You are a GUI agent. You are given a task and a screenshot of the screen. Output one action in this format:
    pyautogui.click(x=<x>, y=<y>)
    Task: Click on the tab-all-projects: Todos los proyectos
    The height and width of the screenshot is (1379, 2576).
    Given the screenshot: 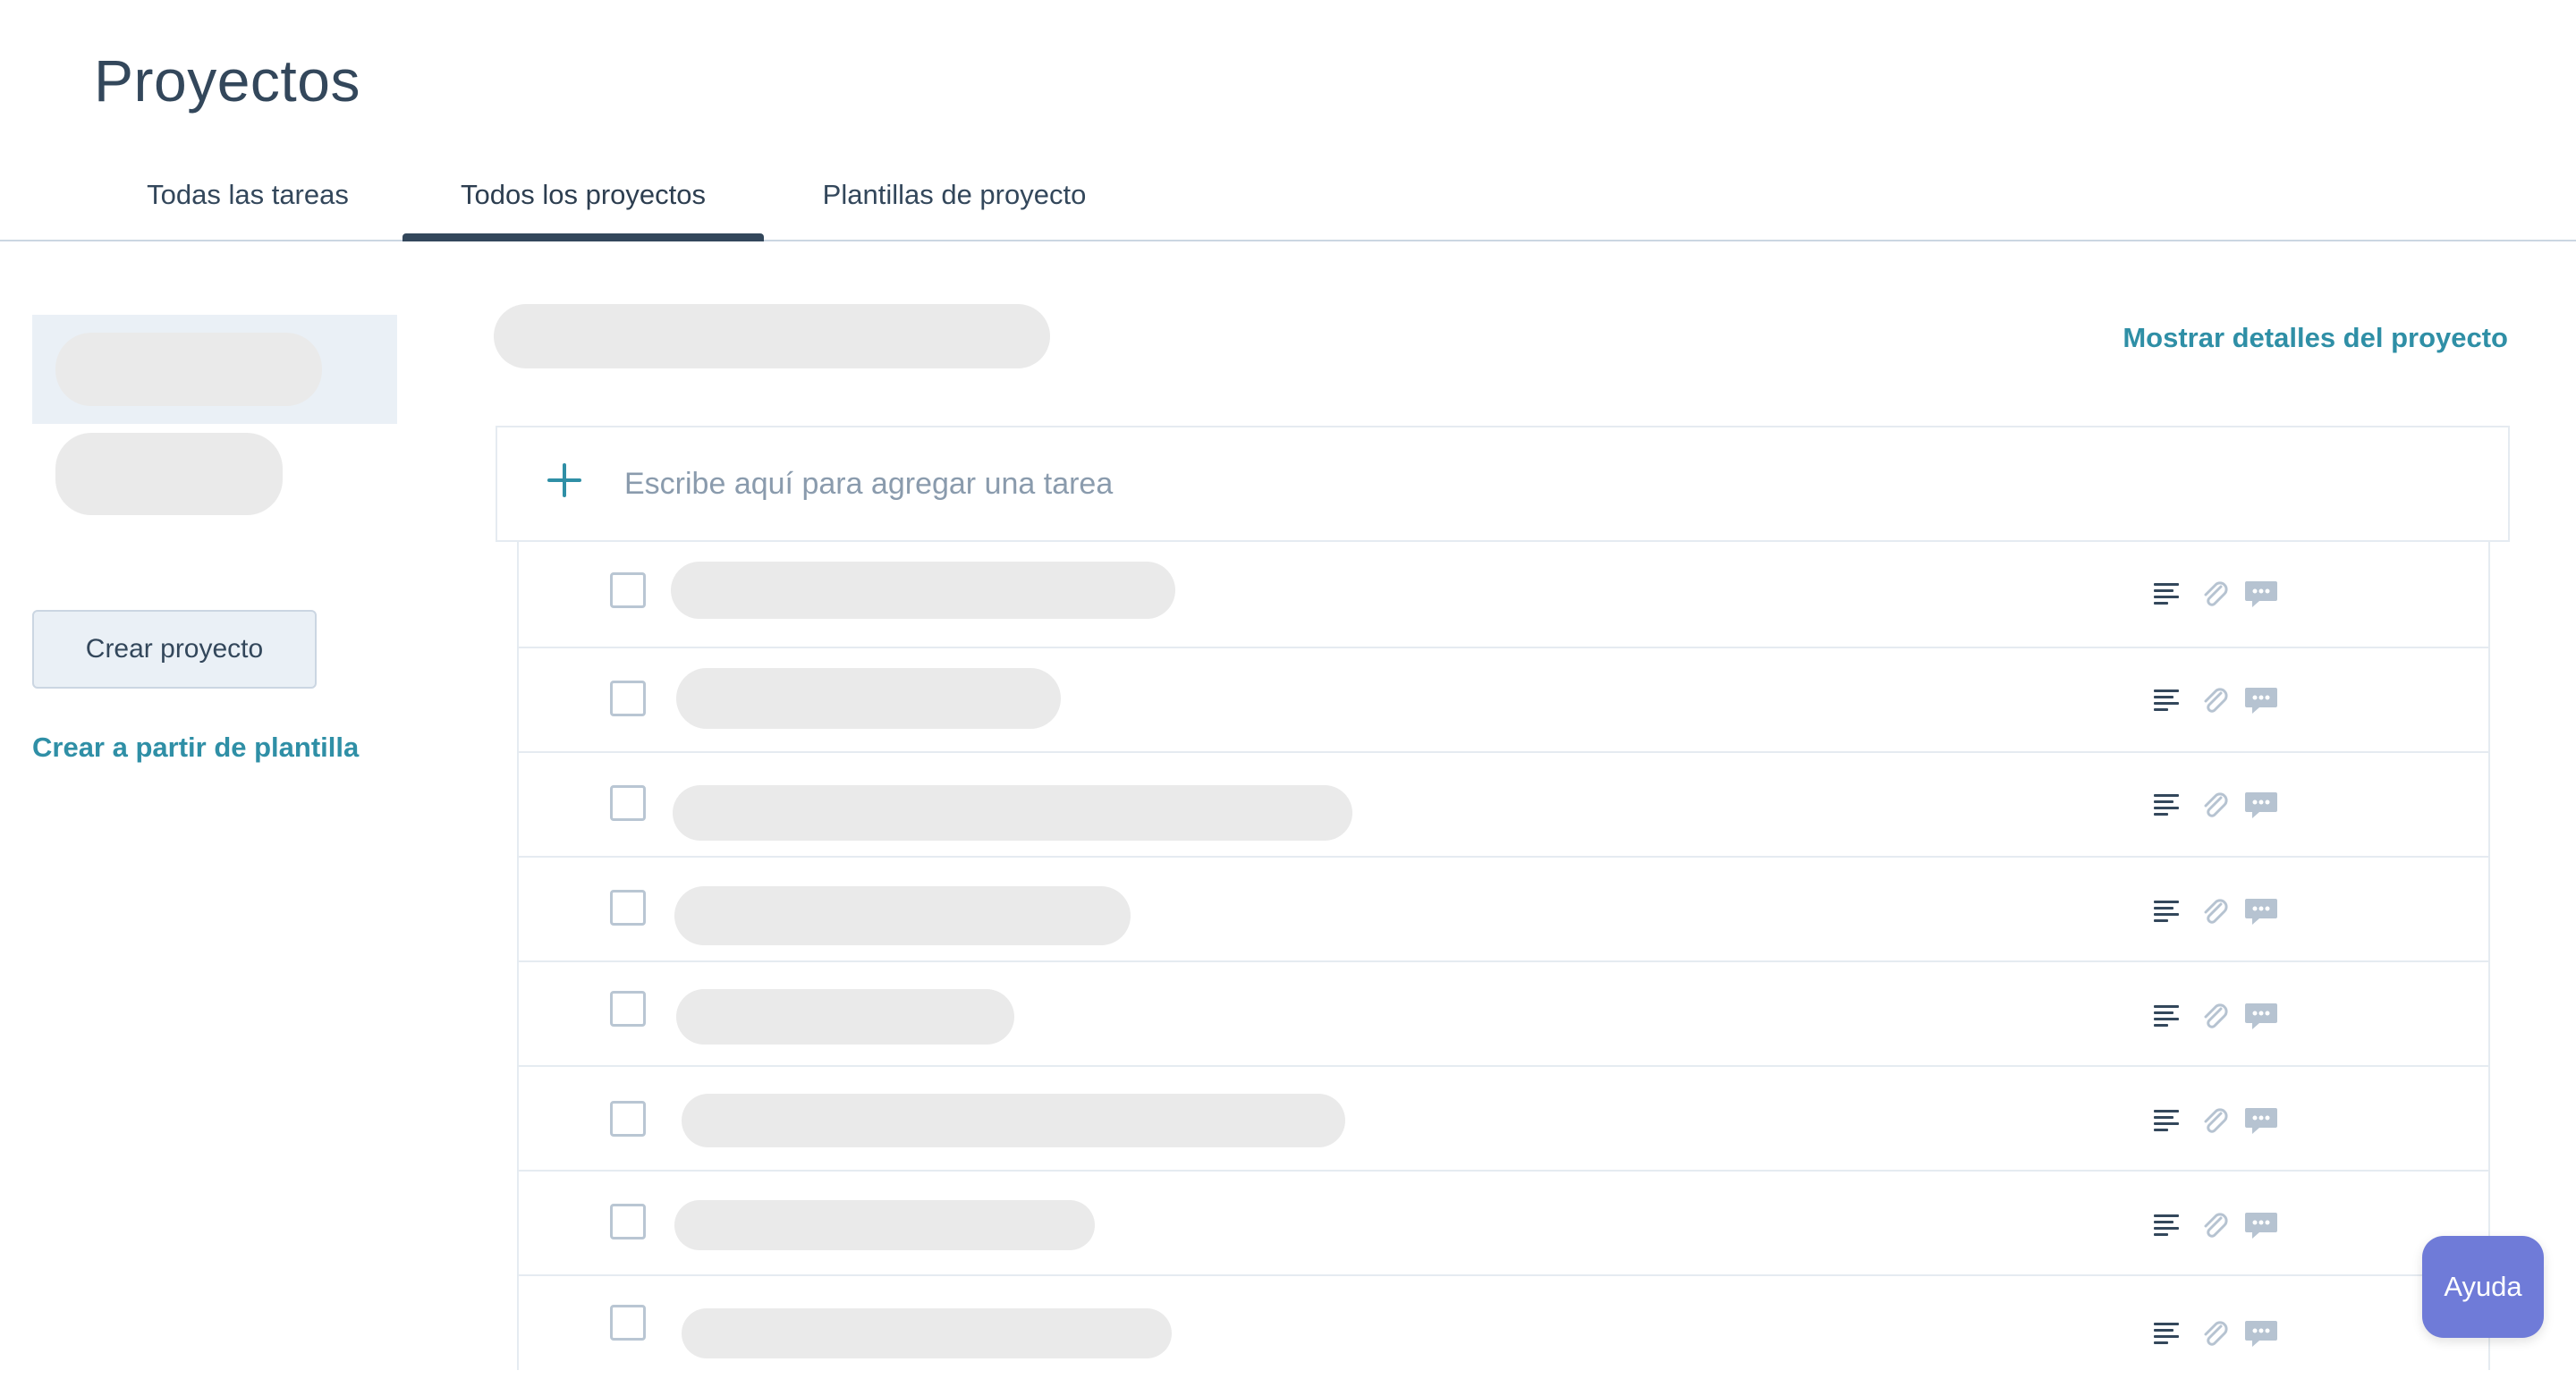 What is the action you would take?
    pyautogui.click(x=583, y=195)
    